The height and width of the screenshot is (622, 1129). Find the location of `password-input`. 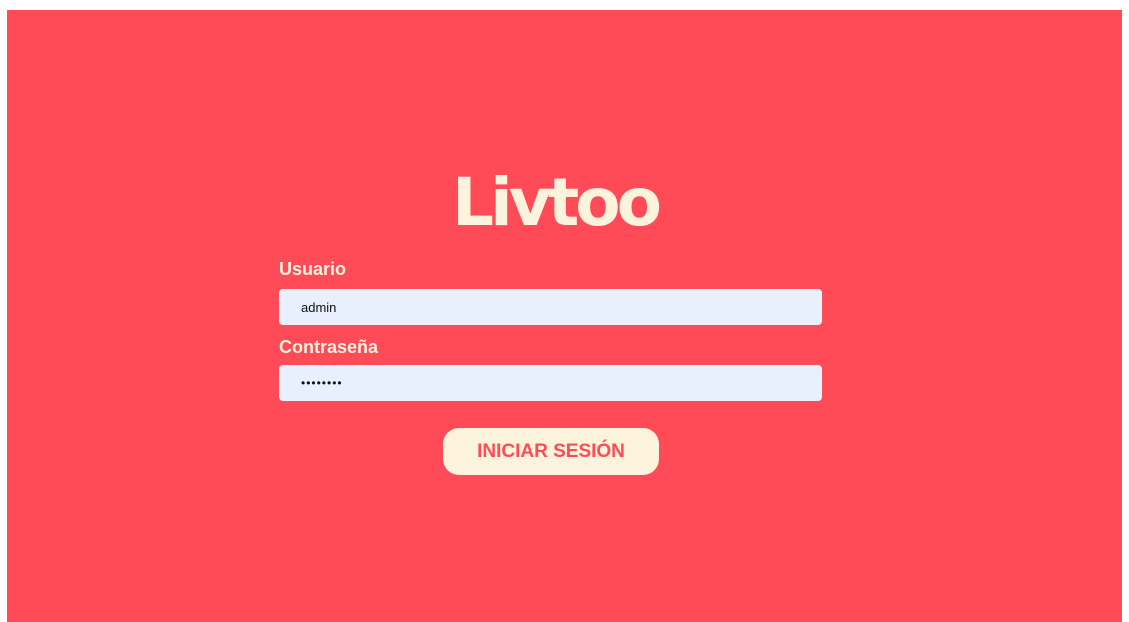

password-input is located at coordinates (550, 383).